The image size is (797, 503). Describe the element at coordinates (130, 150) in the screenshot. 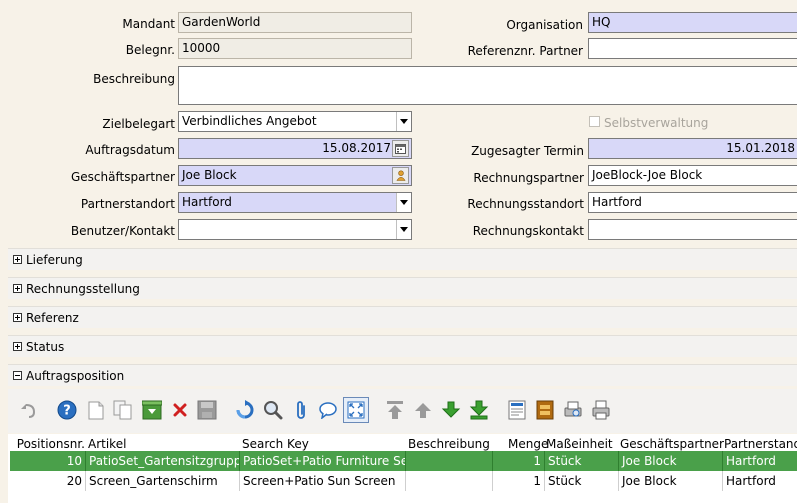

I see `auftragsdatum-label: Auftragsdatum` at that location.